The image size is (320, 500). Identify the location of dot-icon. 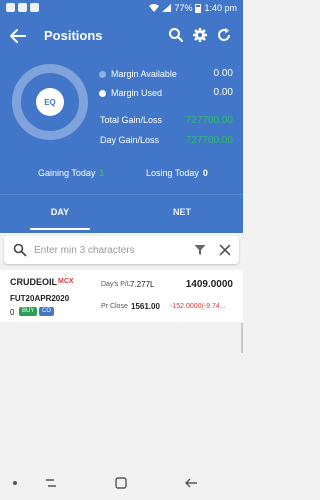
(15, 483).